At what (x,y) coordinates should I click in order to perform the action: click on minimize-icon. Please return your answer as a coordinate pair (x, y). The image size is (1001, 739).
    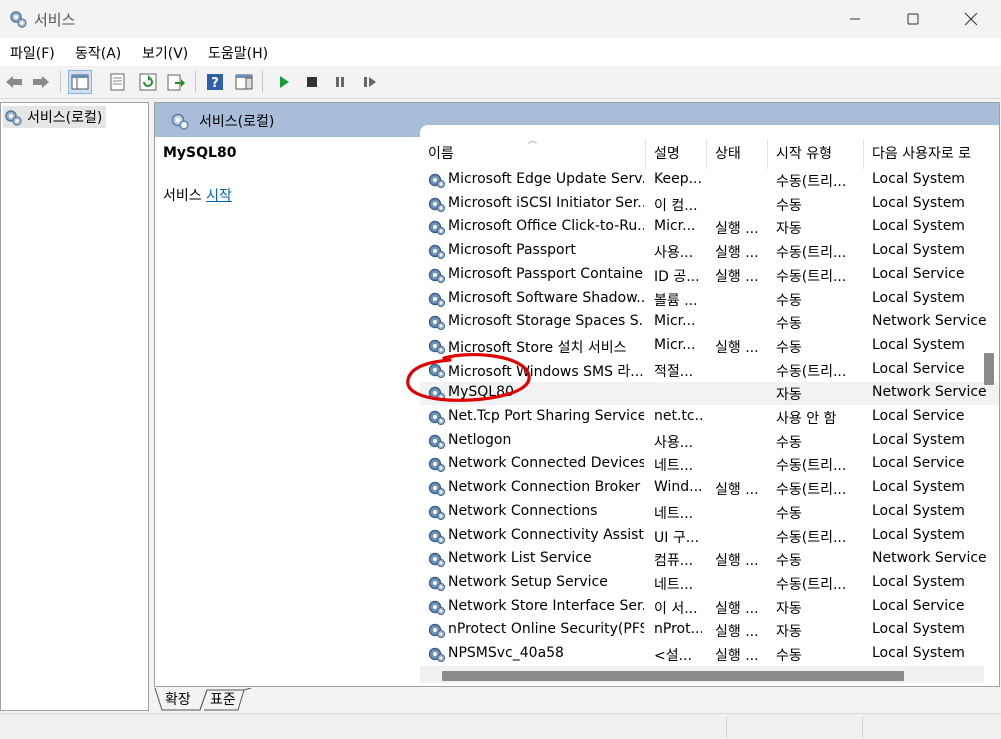
    Looking at the image, I should click on (855, 19).